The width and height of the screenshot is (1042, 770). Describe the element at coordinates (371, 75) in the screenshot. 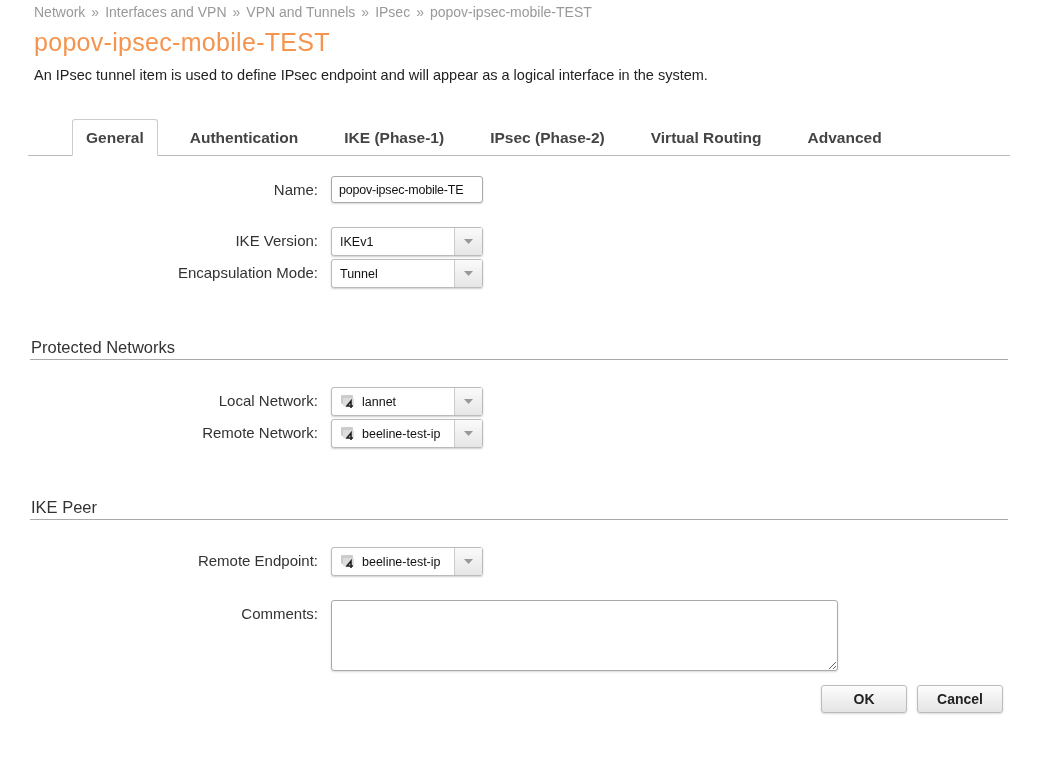

I see `page-description: An IPsec tunnel item is used to define IPsec endpoint and will appear as a logical interface in the system.` at that location.